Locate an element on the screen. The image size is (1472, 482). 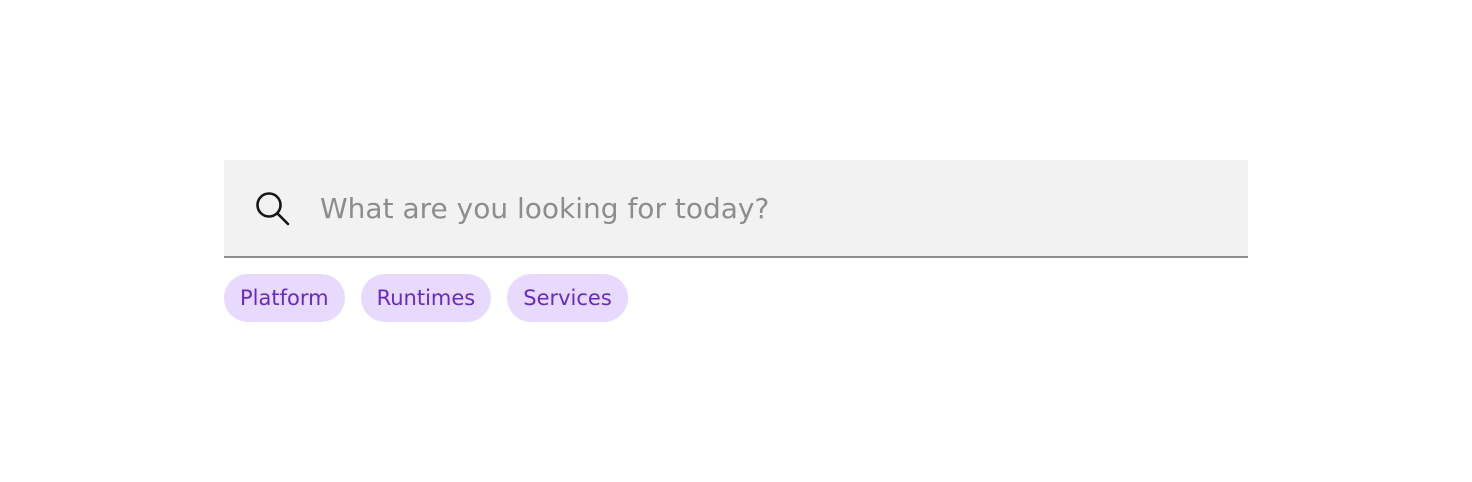
tag-list: Platform Runtimes Services is located at coordinates (426, 298).